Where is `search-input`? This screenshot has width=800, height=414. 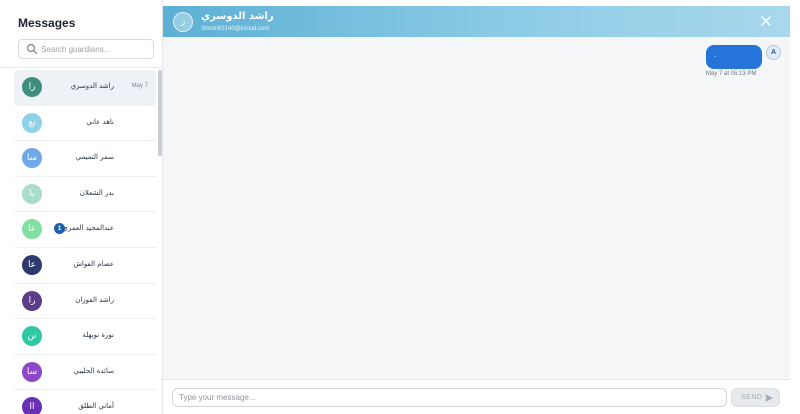 search-input is located at coordinates (96, 49).